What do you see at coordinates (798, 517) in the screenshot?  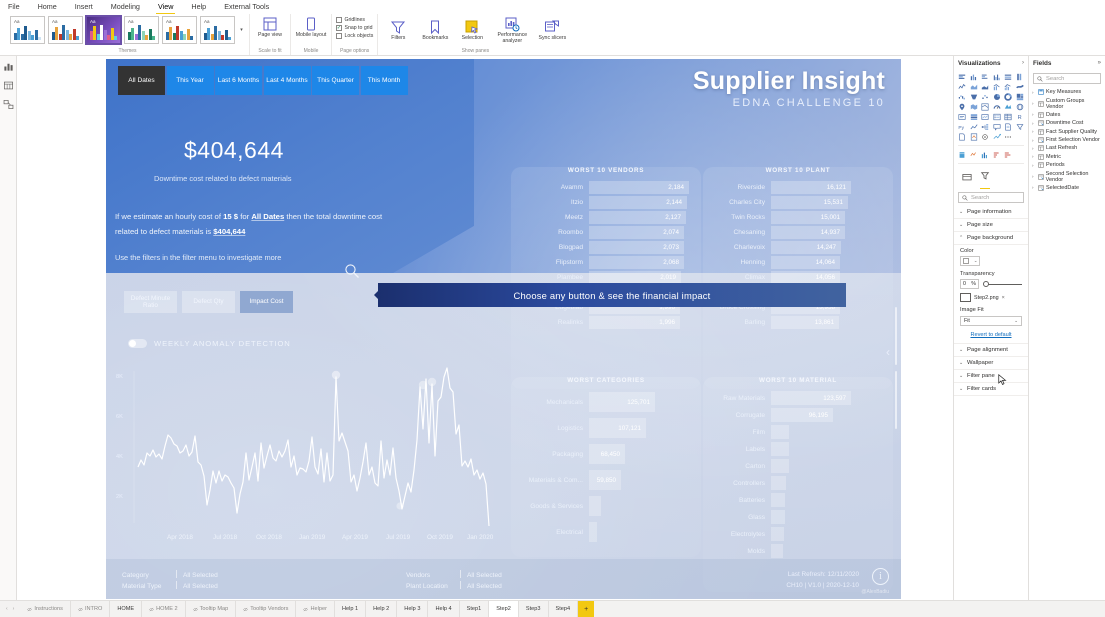 I see `table-row: Glass` at bounding box center [798, 517].